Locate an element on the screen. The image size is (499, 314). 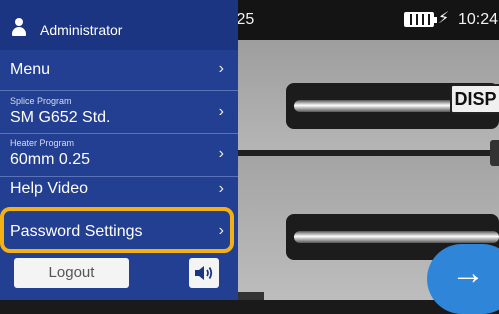
menu-item-sublabel: Heater Program is located at coordinates (42, 143).